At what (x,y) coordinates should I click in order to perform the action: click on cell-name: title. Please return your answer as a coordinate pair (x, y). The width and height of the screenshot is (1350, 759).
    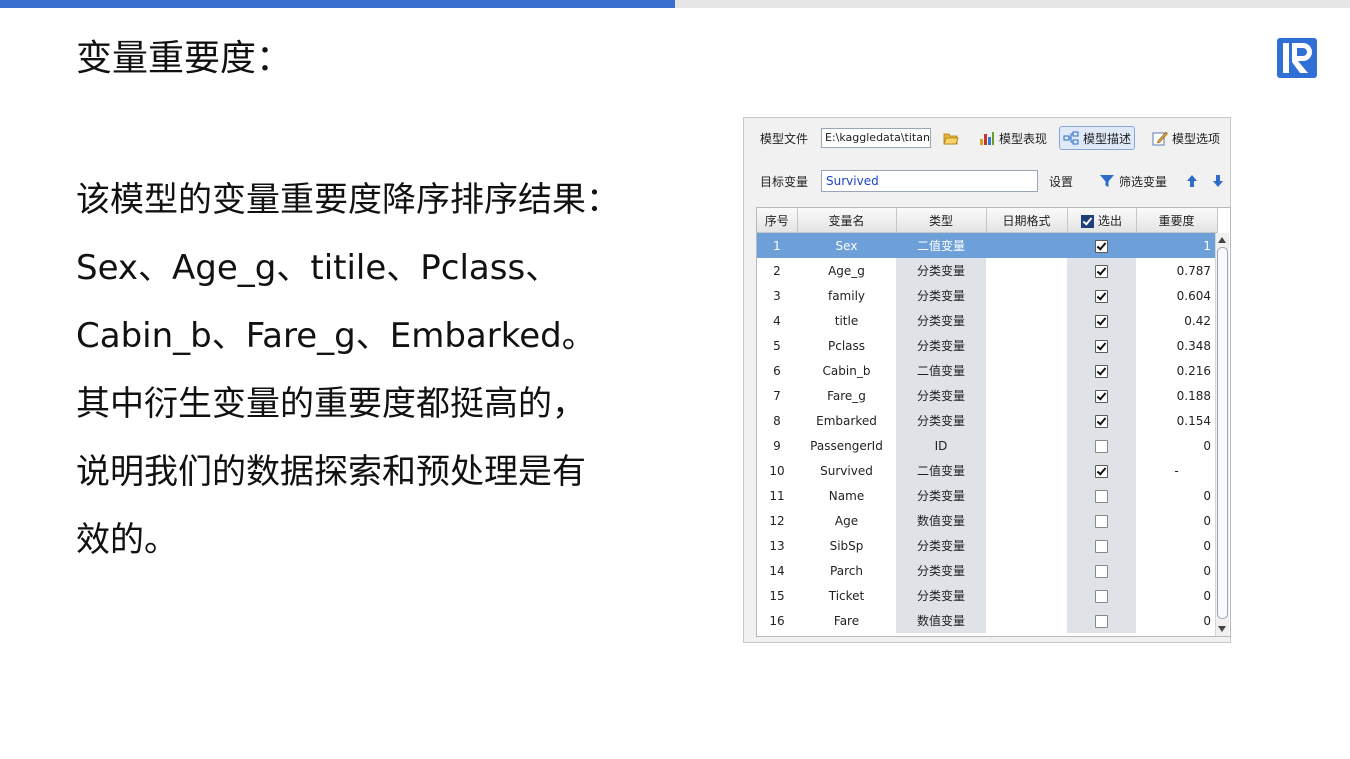
    Looking at the image, I should click on (846, 320).